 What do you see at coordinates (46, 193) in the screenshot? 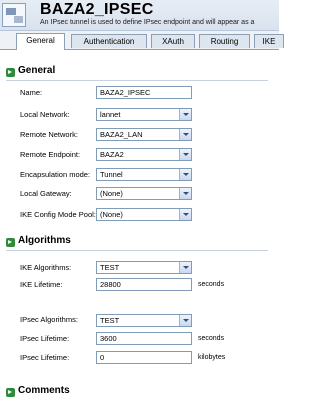
I see `local-gateway-label: Local Gateway:` at bounding box center [46, 193].